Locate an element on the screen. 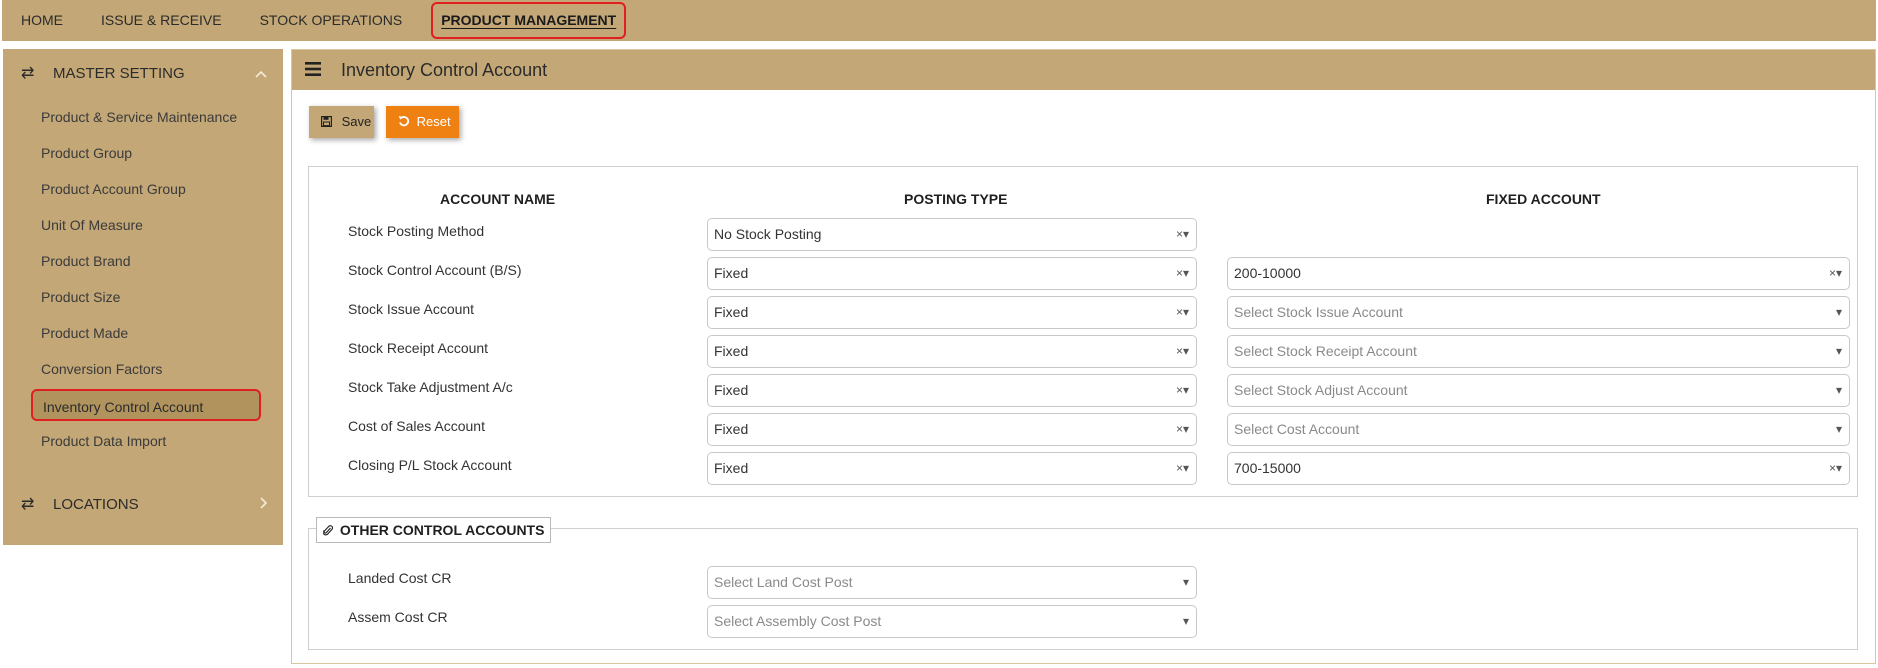 The height and width of the screenshot is (668, 1878). sidebar-section-master-setting: ⇄ MASTER SETTING is located at coordinates (143, 73).